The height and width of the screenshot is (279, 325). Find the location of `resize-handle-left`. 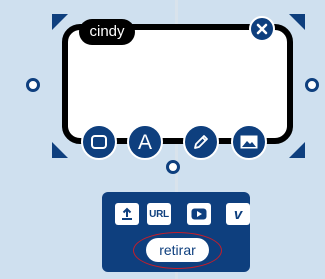

resize-handle-left is located at coordinates (33, 85).